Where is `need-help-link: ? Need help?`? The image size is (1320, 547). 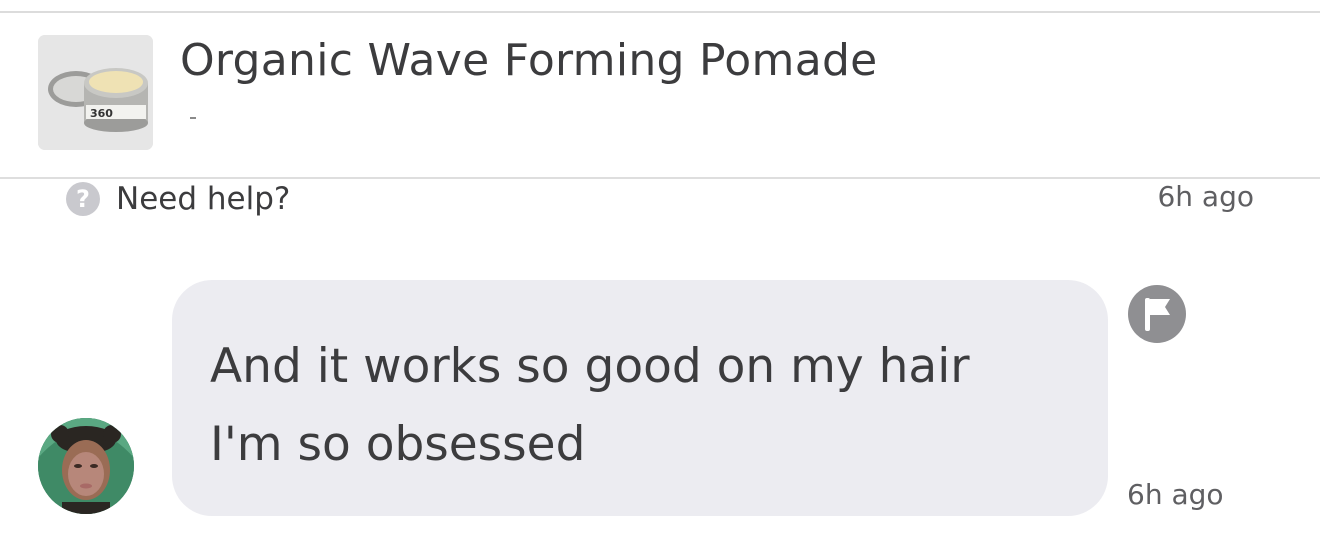
need-help-link: ? Need help? is located at coordinates (178, 199).